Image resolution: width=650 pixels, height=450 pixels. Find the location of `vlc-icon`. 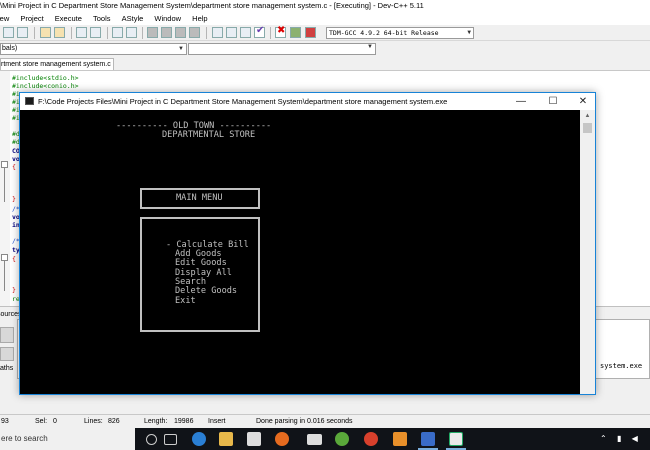

vlc-icon is located at coordinates (400, 439).